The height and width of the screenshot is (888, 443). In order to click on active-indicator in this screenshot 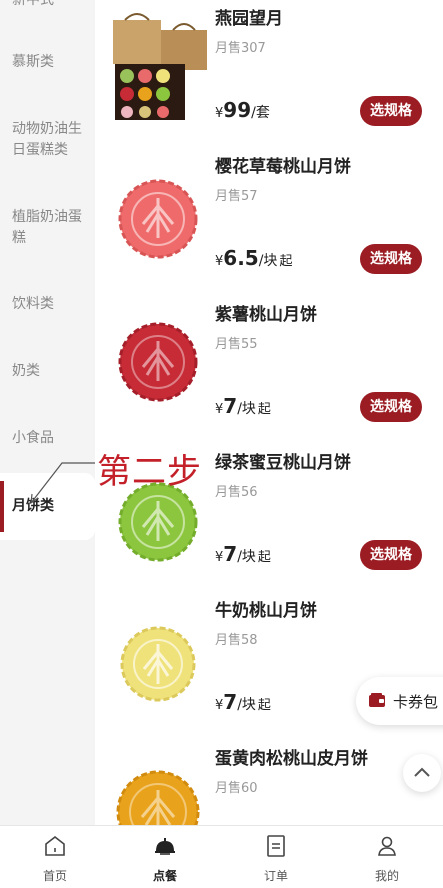, I will do `click(2, 506)`.